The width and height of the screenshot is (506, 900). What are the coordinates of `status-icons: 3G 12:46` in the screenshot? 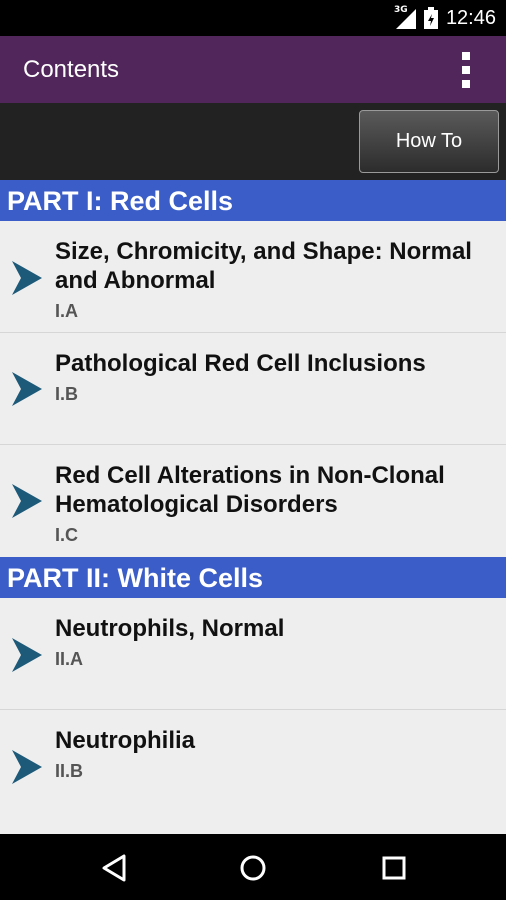 It's located at (445, 18).